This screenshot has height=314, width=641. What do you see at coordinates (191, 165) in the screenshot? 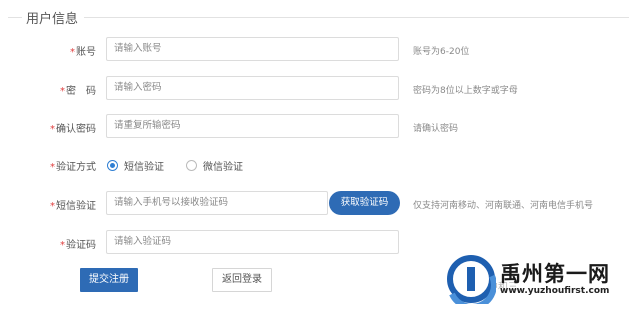
I see `wechat-radio` at bounding box center [191, 165].